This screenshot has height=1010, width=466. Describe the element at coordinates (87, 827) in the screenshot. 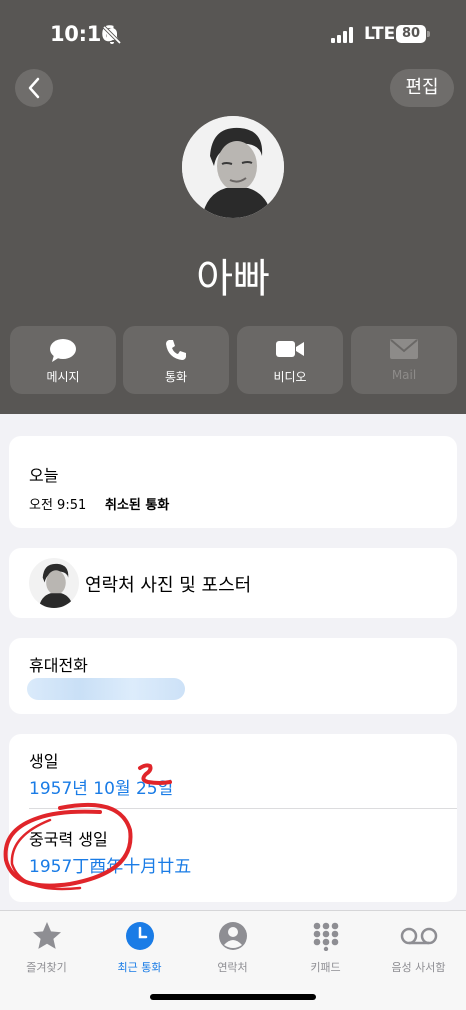

I see `annotation-overlay` at that location.